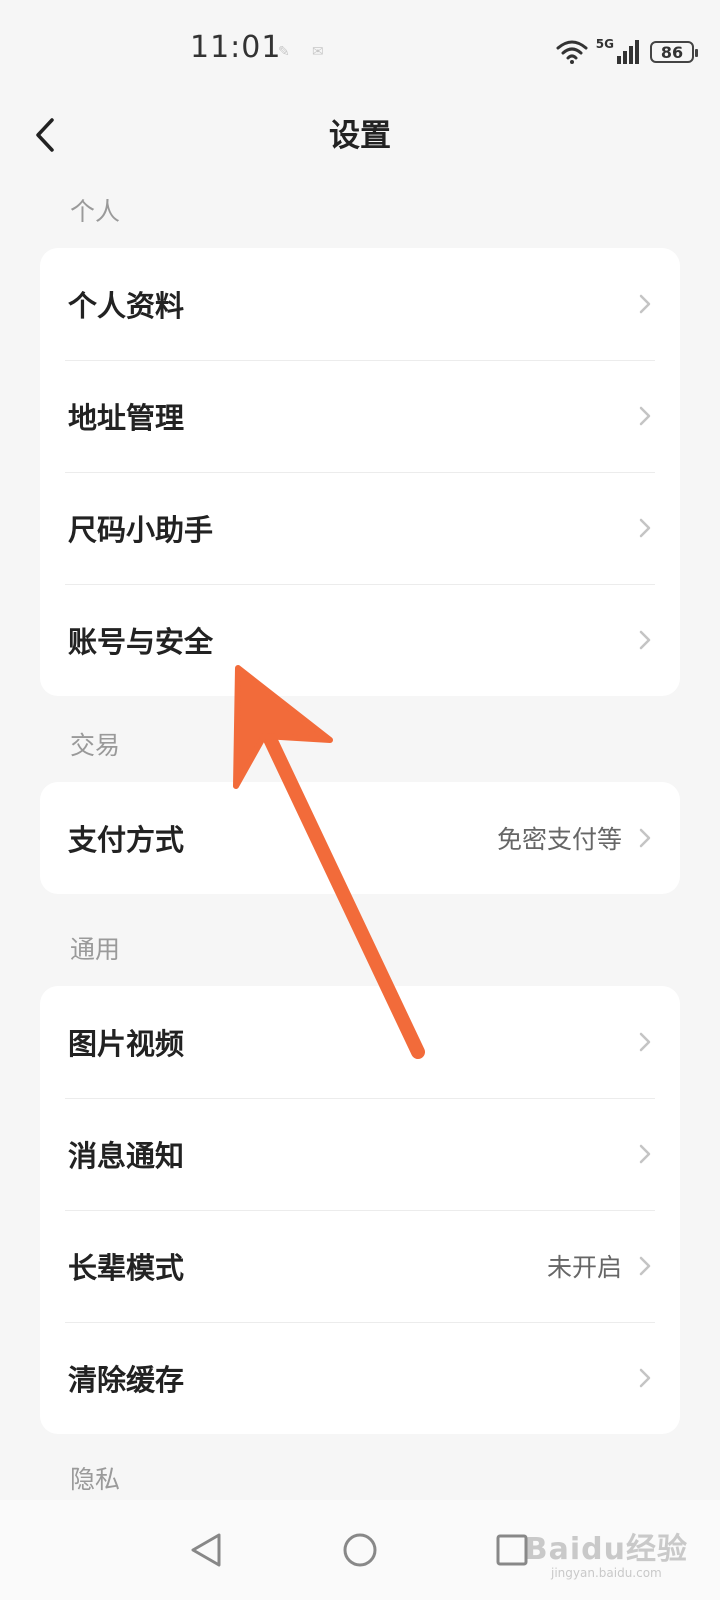 Image resolution: width=720 pixels, height=1600 pixels. What do you see at coordinates (360, 1266) in the screenshot?
I see `settings-row-elder-mode: 长辈模式 未开启` at bounding box center [360, 1266].